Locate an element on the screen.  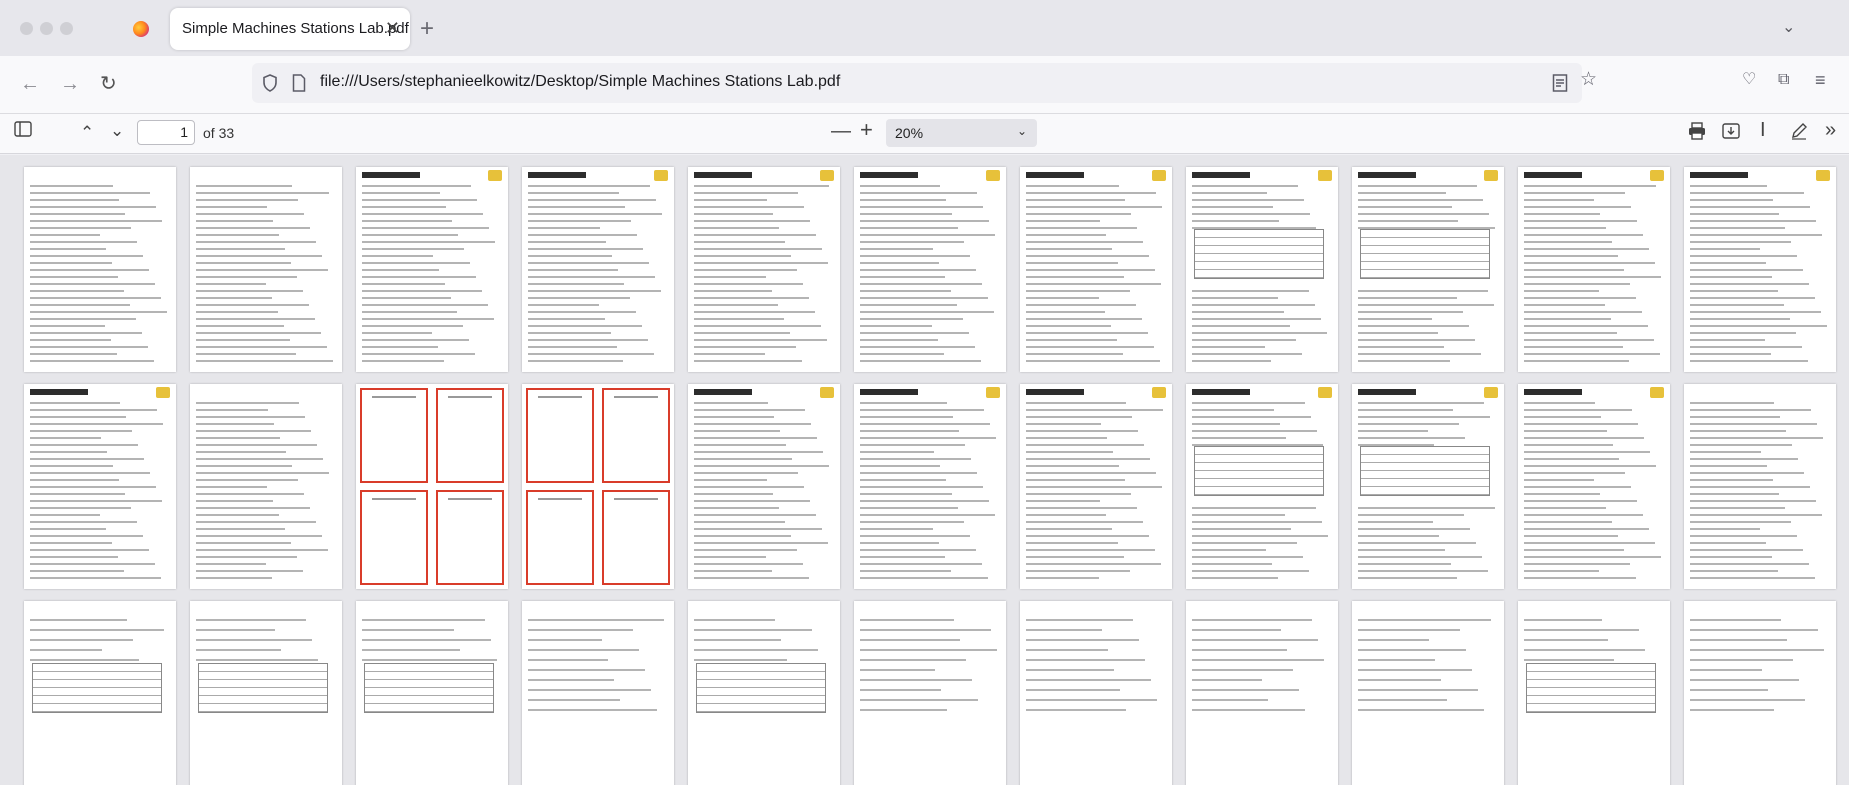
window-minimize-dot is located at coordinates (46, 28).